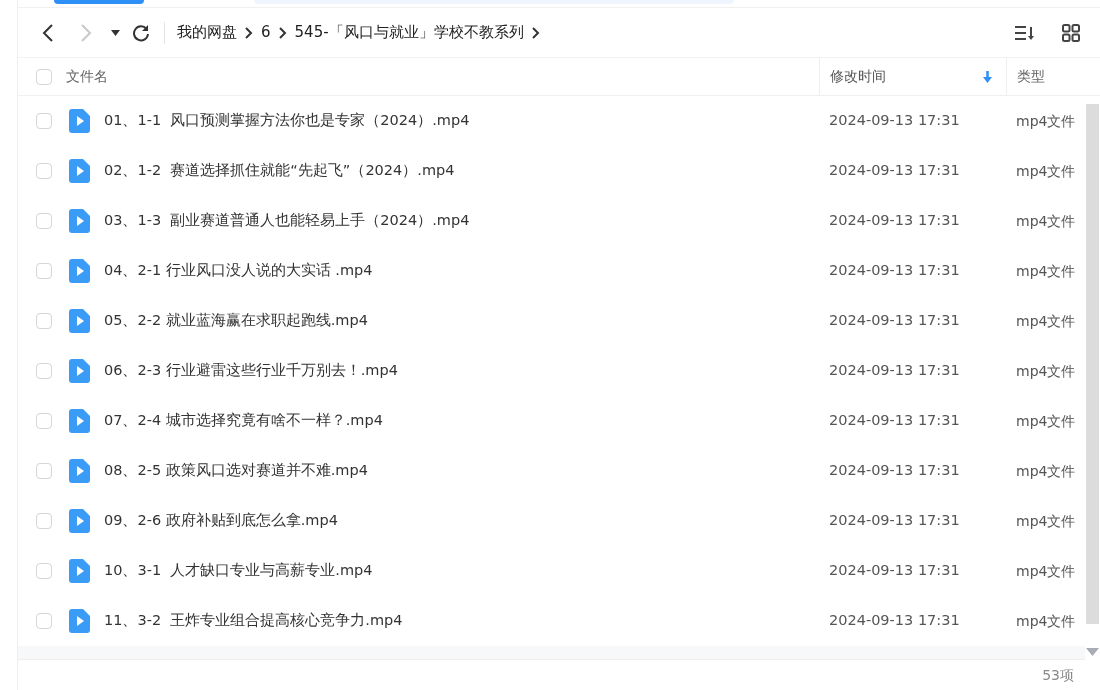 The height and width of the screenshot is (690, 1100). Describe the element at coordinates (251, 371) in the screenshot. I see `file-name: 06、2-3 行业避雷这些行业千万别去！.mp4` at that location.